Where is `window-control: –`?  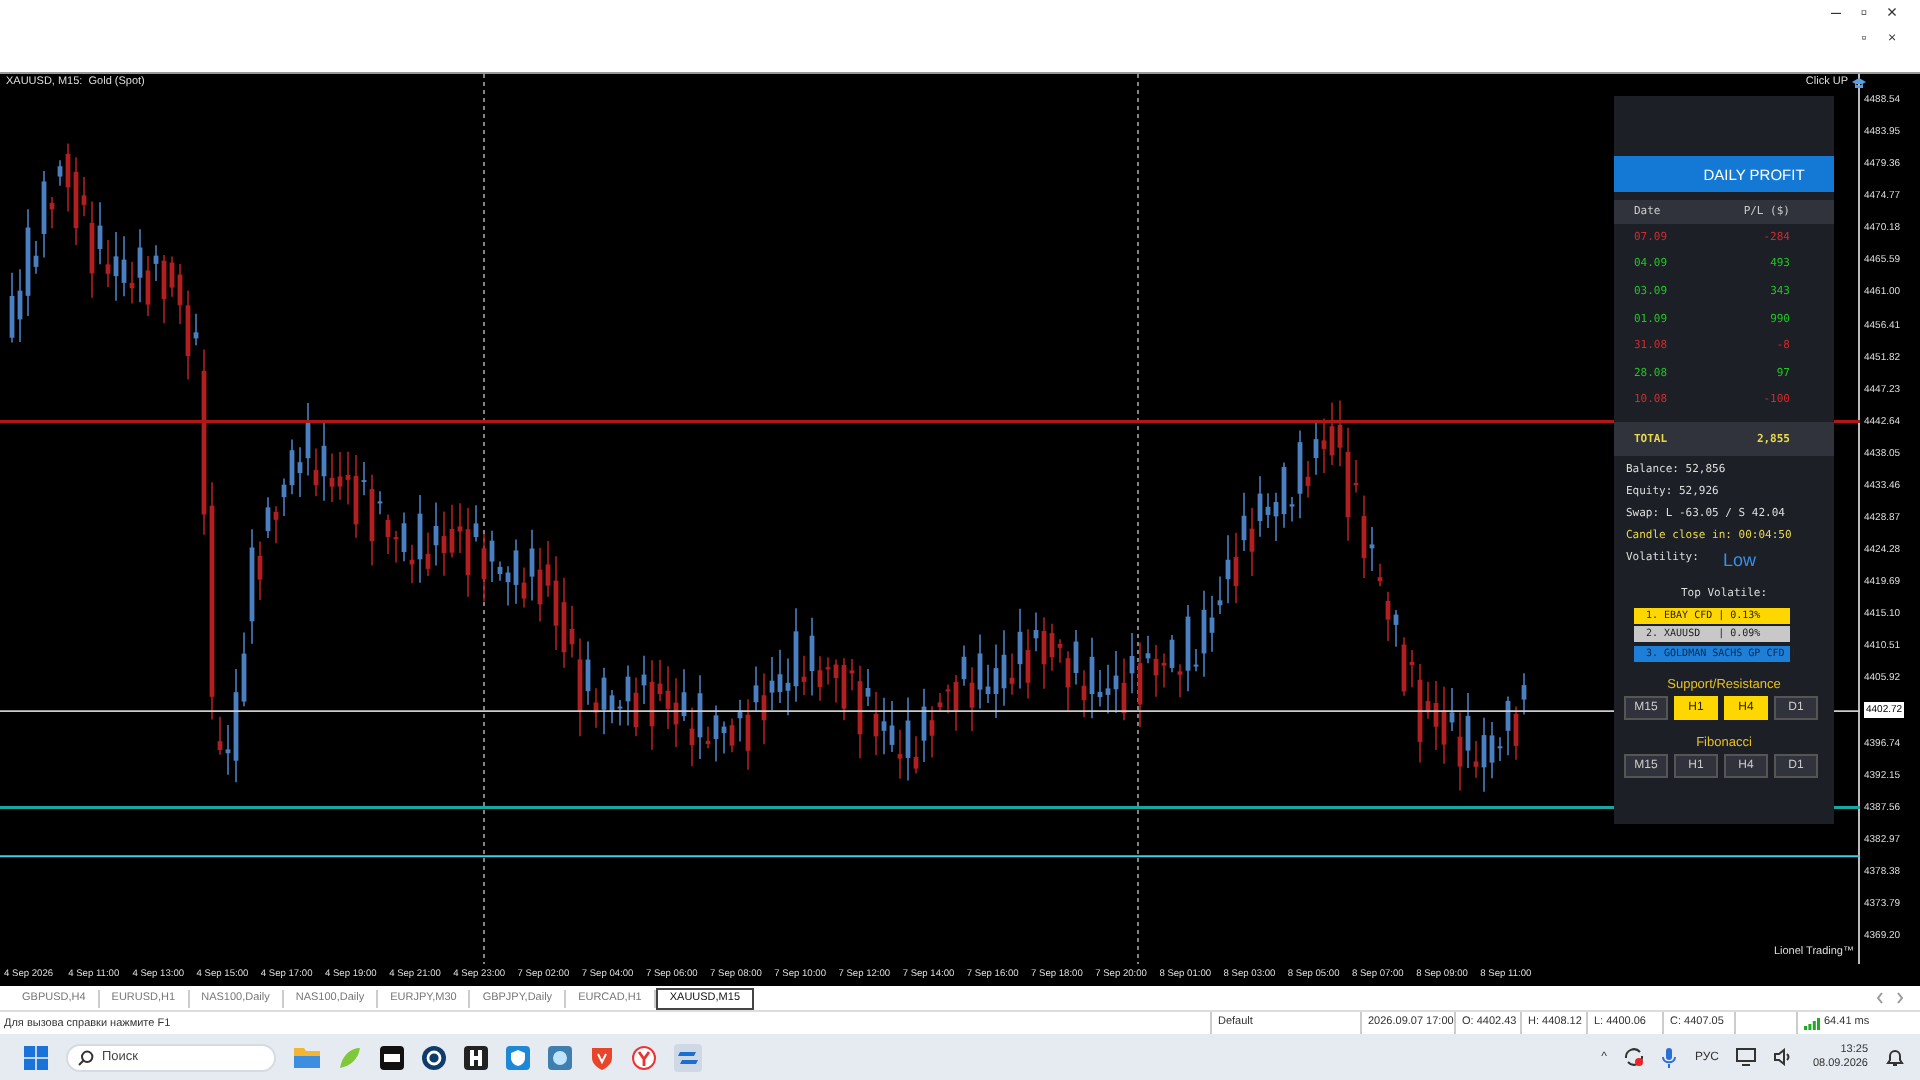
window-control: – is located at coordinates (1836, 12).